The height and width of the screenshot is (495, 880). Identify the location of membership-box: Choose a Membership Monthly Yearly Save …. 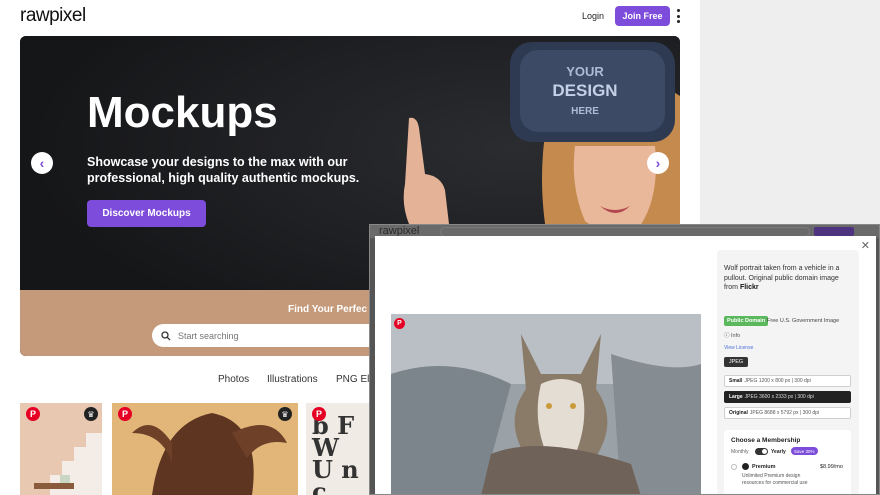
(787, 462).